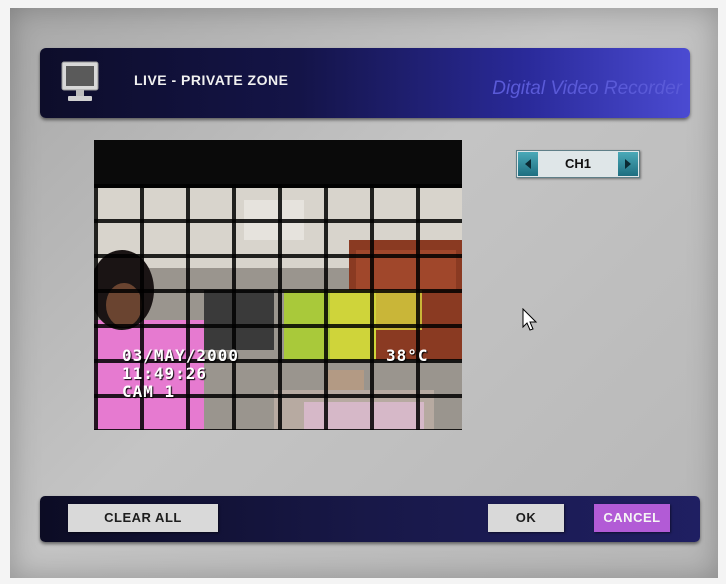  What do you see at coordinates (149, 391) in the screenshot?
I see `osd-camera: CAM 1` at bounding box center [149, 391].